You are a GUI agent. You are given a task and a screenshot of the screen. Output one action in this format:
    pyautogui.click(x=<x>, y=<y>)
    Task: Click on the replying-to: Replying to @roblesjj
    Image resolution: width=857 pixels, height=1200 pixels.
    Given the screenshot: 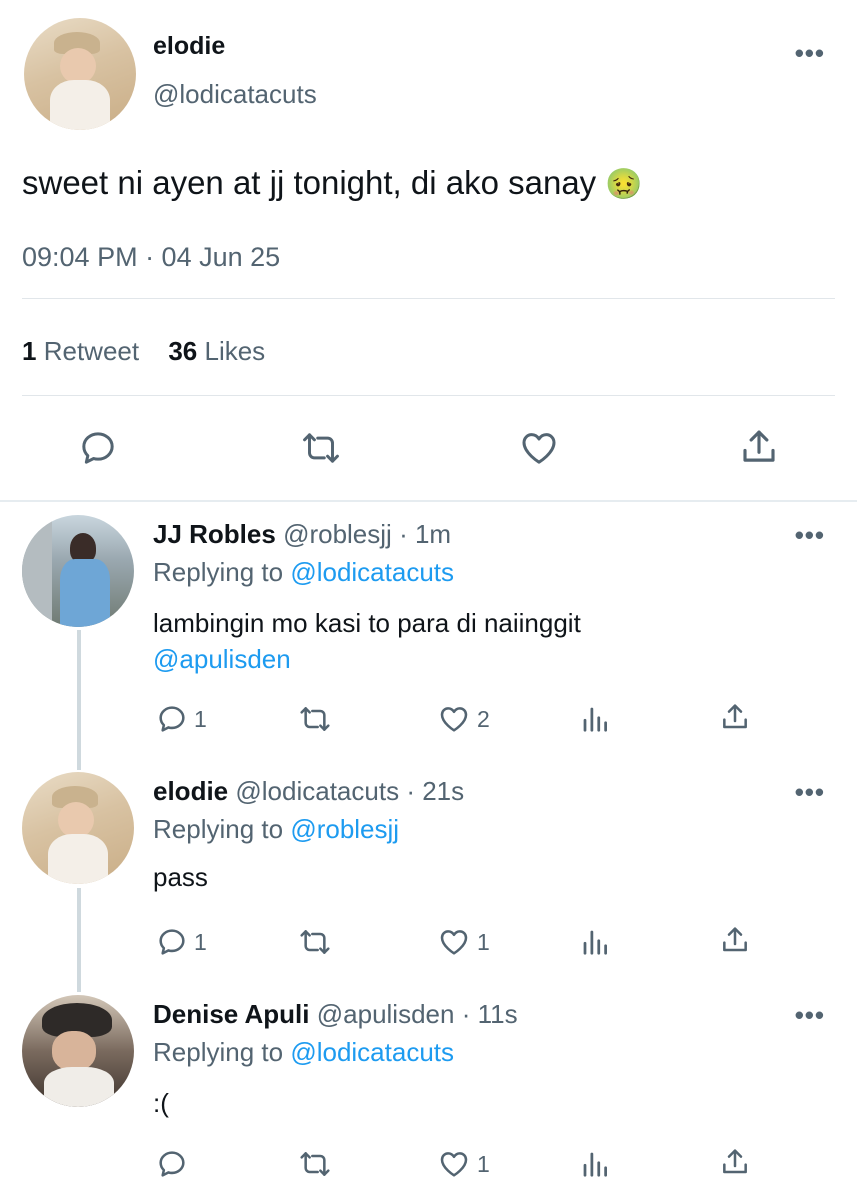 What is the action you would take?
    pyautogui.click(x=276, y=829)
    